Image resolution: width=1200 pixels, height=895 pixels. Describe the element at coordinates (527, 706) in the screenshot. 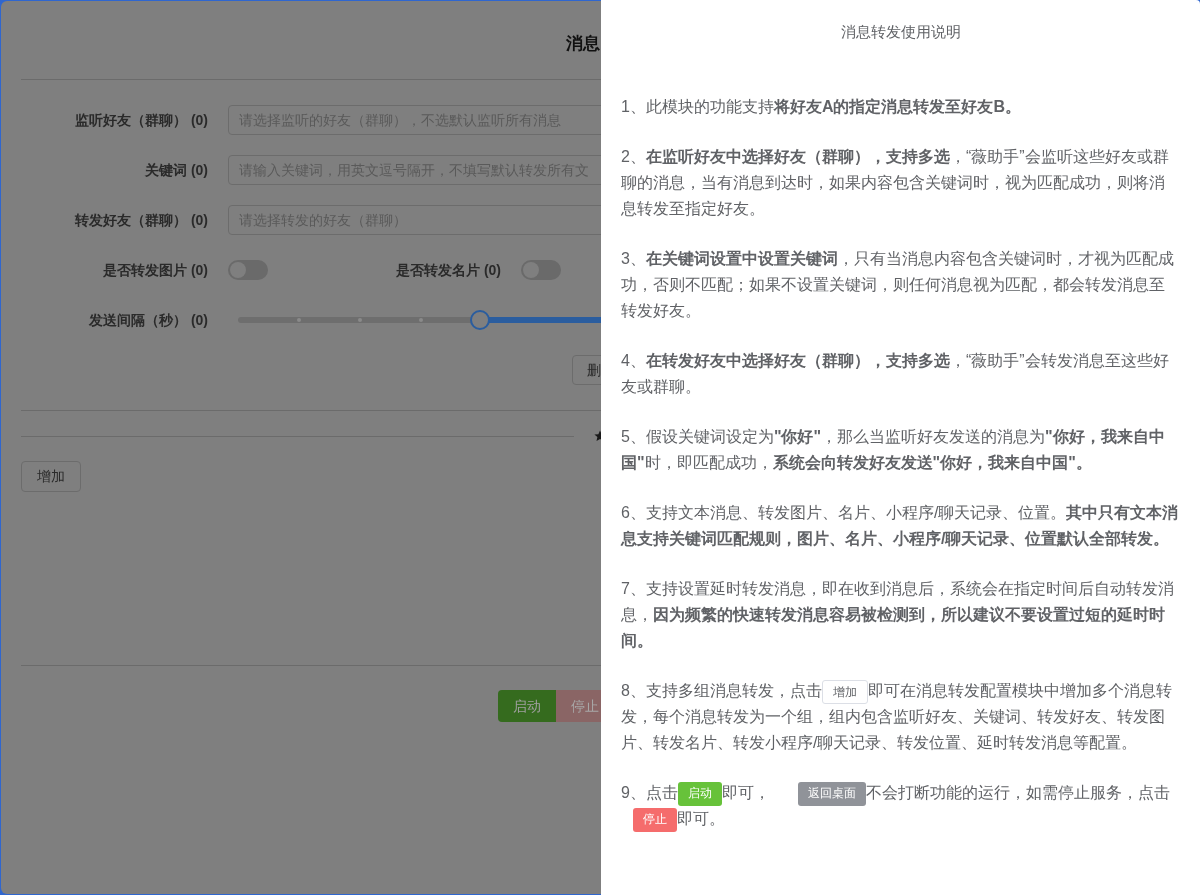

I see `start-button: 启动` at that location.